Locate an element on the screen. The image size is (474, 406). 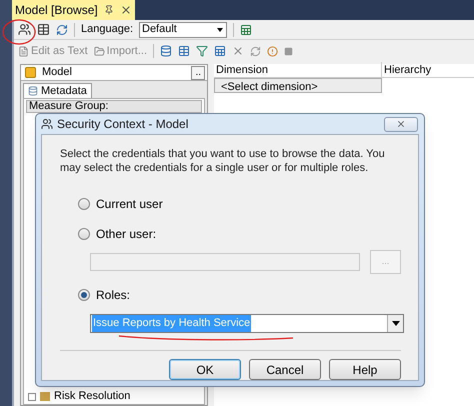
browse-button: .. is located at coordinates (198, 73).